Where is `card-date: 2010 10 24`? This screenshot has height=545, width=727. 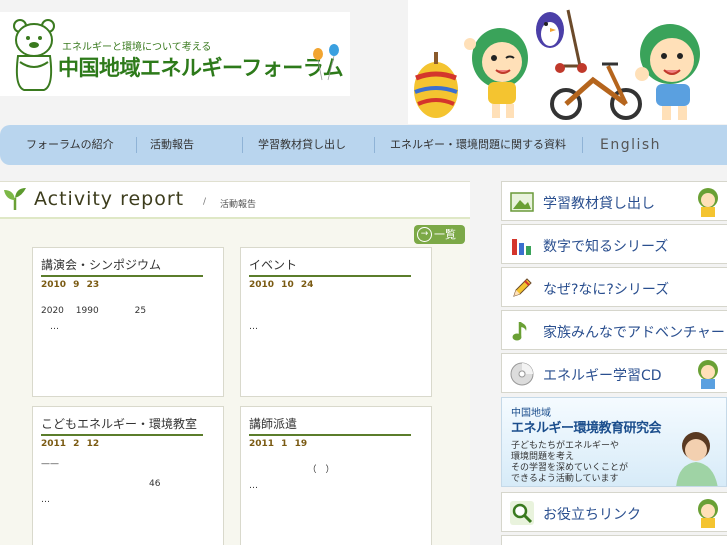 card-date: 2010 10 24 is located at coordinates (281, 285).